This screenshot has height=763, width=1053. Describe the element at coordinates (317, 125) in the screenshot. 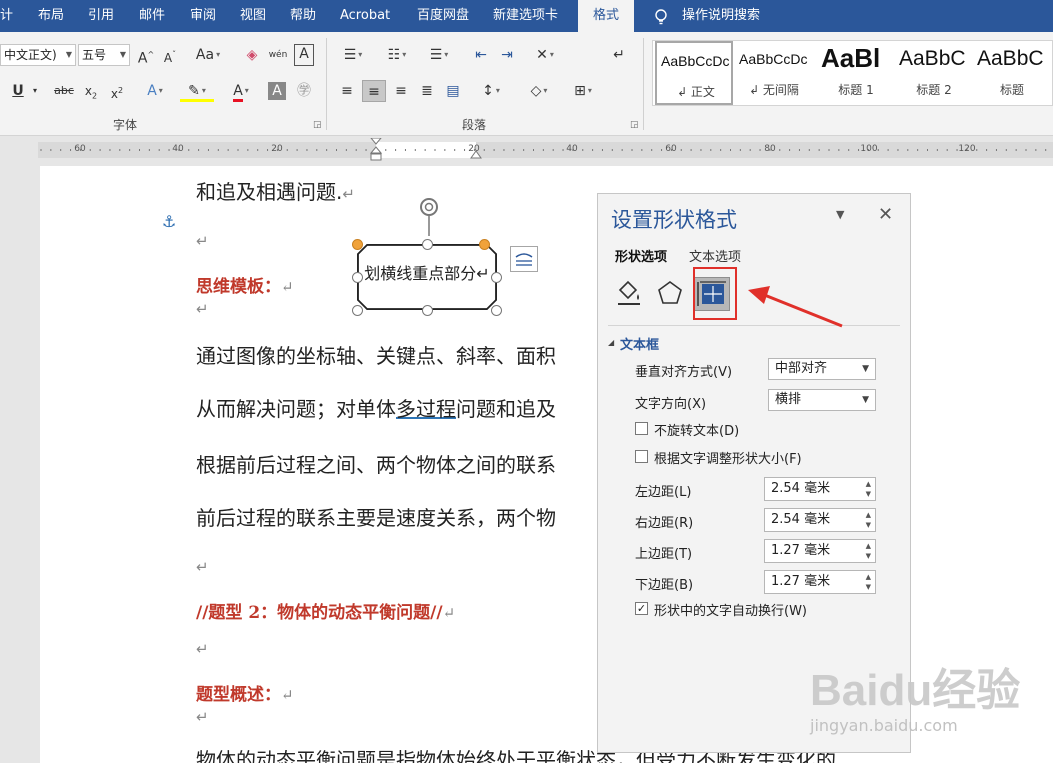

I see `font-dialog-launcher-icon: ◲` at that location.